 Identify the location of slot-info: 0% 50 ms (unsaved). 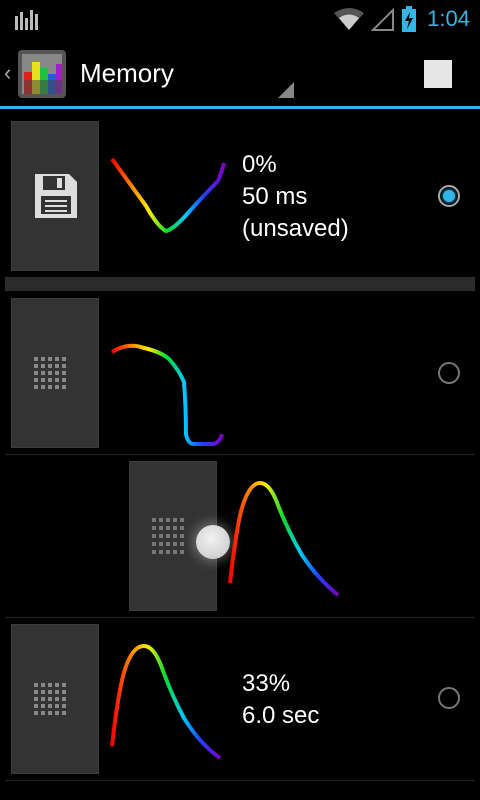
(295, 197).